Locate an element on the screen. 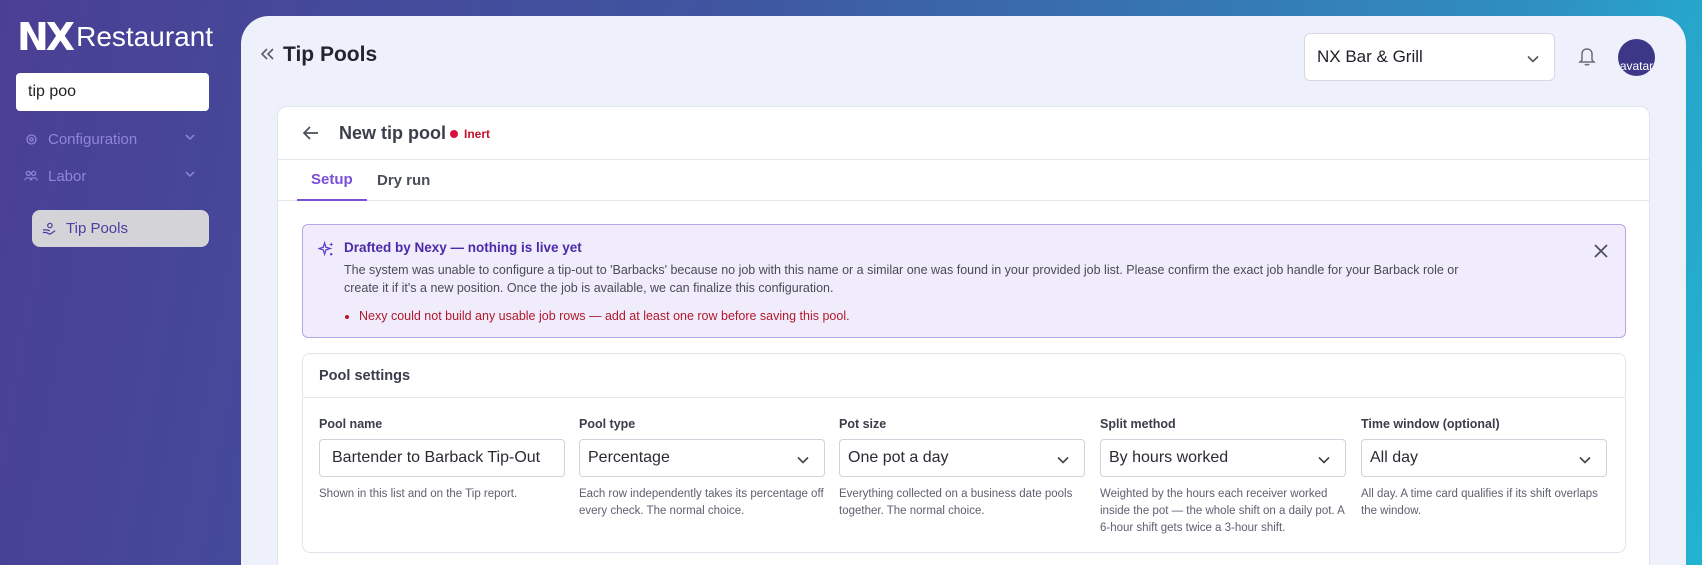 The width and height of the screenshot is (1702, 565). sidebar-item-label: Tip Pools is located at coordinates (97, 228).